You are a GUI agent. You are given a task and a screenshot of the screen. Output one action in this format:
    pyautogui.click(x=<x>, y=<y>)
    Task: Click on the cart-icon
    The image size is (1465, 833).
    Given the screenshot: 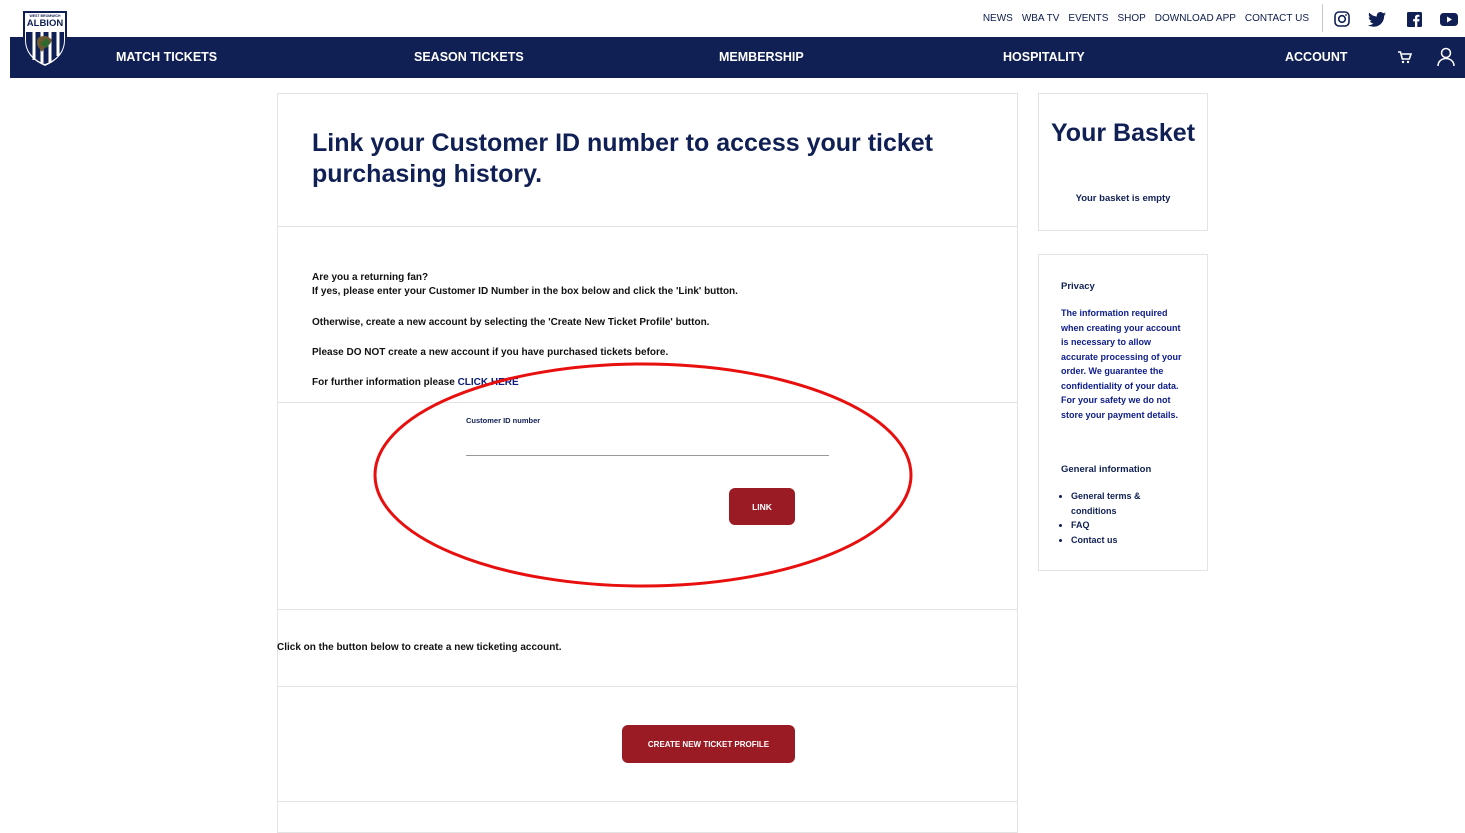 What is the action you would take?
    pyautogui.click(x=1405, y=58)
    